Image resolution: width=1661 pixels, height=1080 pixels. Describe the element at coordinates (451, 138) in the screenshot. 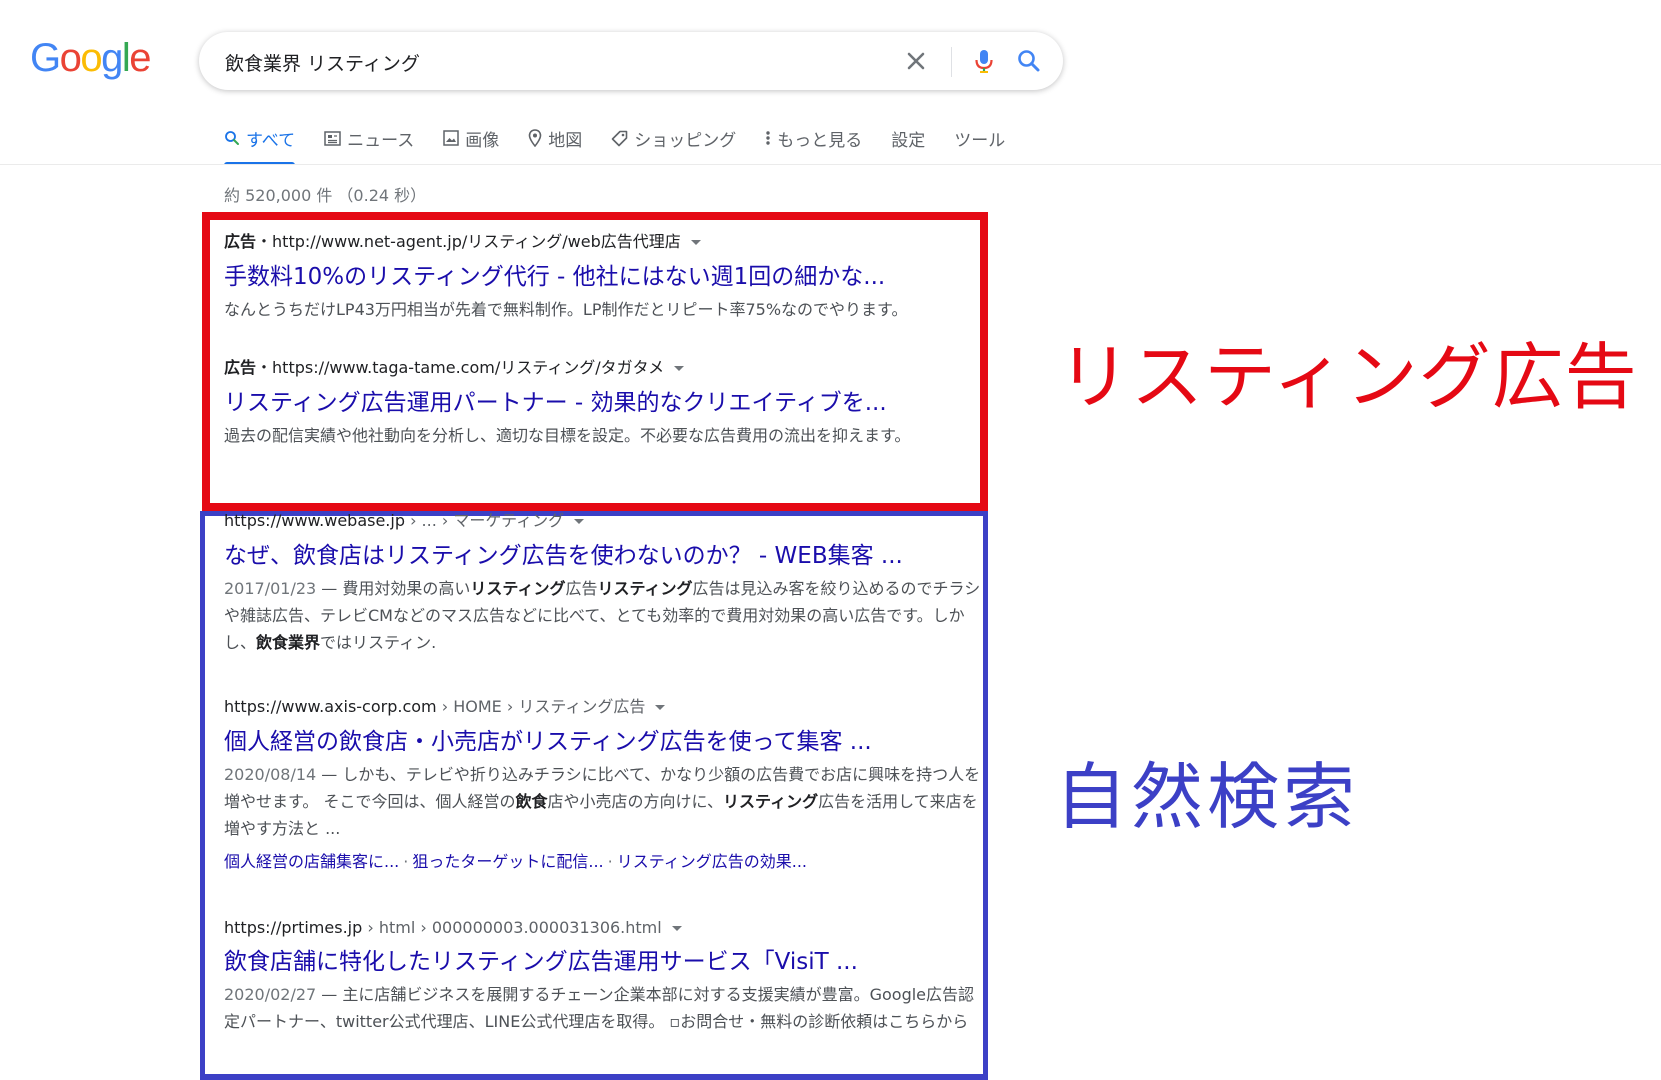

I see `image-icon` at that location.